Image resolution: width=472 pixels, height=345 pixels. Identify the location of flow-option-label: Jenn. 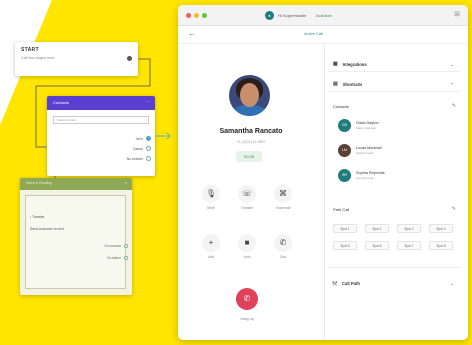
(139, 138).